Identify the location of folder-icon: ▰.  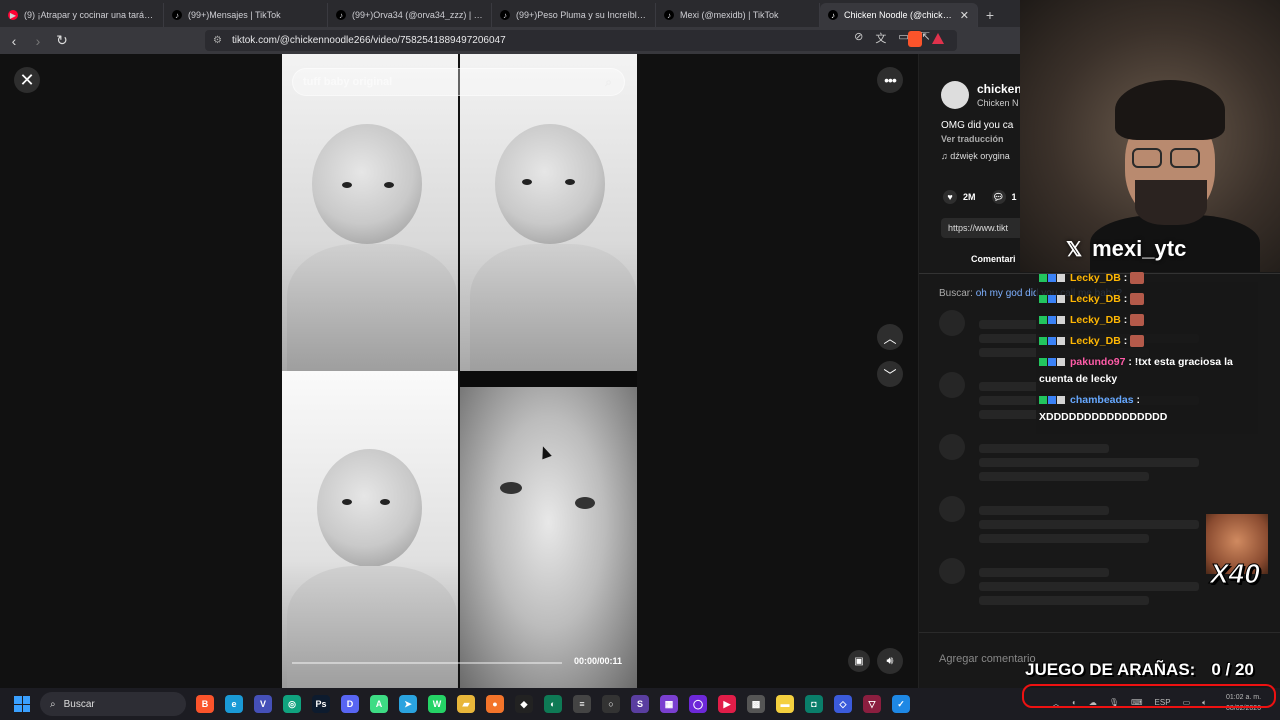
(466, 704).